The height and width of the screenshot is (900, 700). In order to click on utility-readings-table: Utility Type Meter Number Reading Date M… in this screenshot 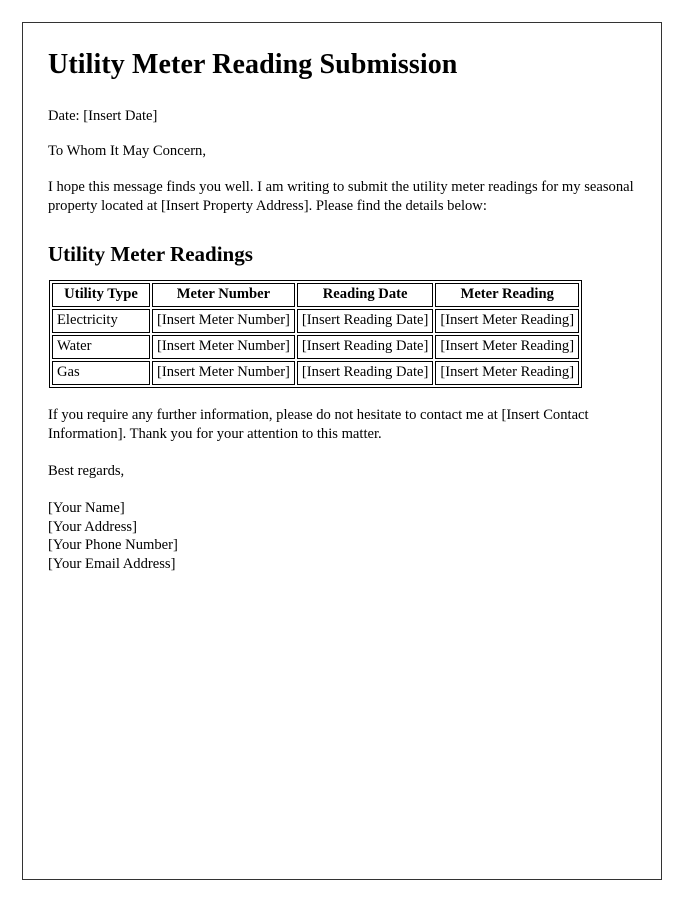, I will do `click(316, 334)`.